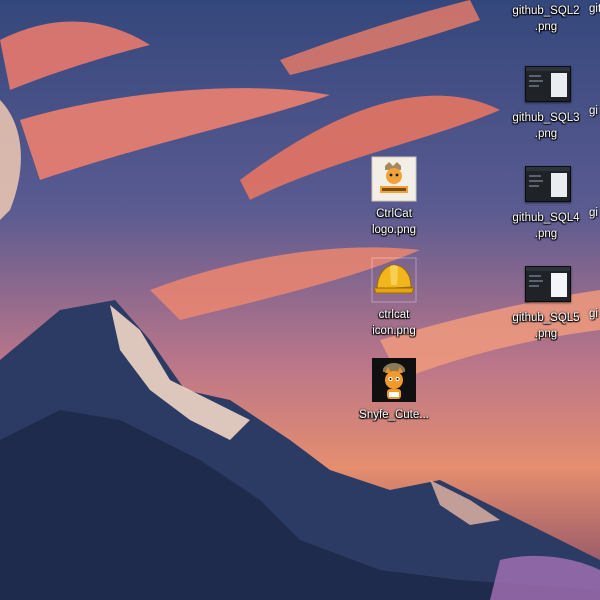 This screenshot has height=600, width=600. I want to click on desktop-icon-github-sql2: github_SQL2 .png, so click(546, 19).